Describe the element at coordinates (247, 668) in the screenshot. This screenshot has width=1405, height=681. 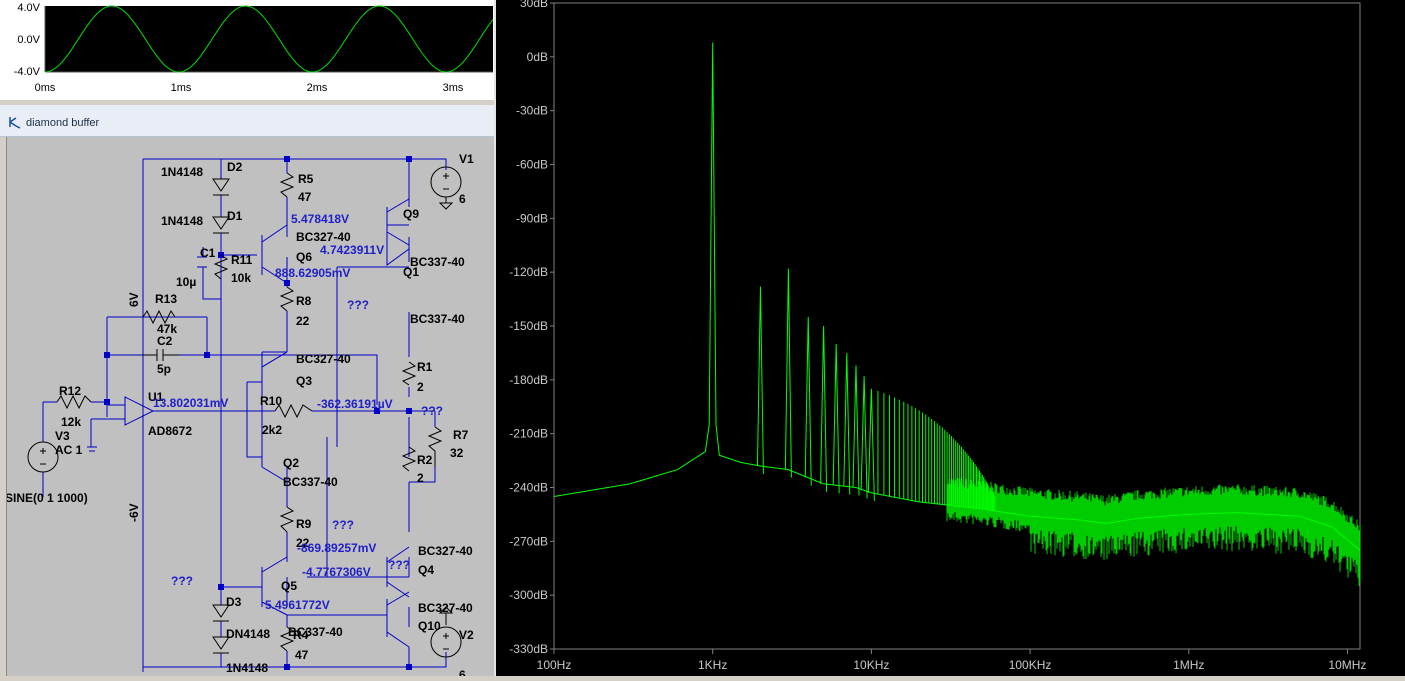
I see `d4-model: 1N4148` at that location.